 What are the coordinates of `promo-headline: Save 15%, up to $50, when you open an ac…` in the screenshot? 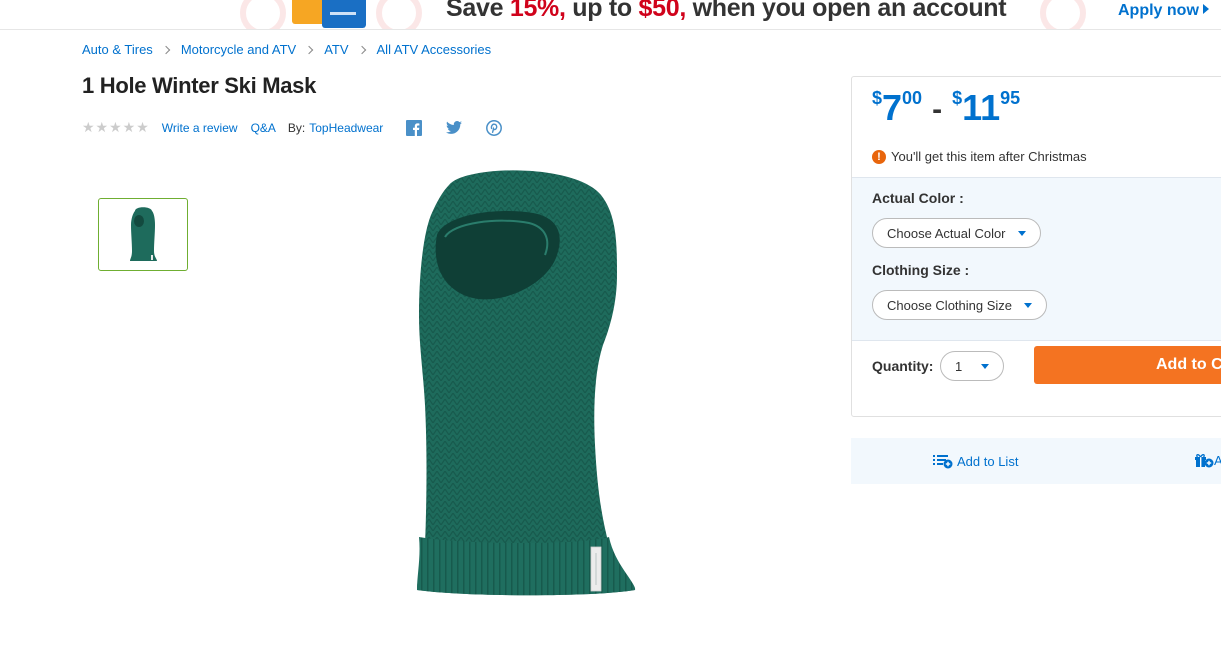 It's located at (726, 11).